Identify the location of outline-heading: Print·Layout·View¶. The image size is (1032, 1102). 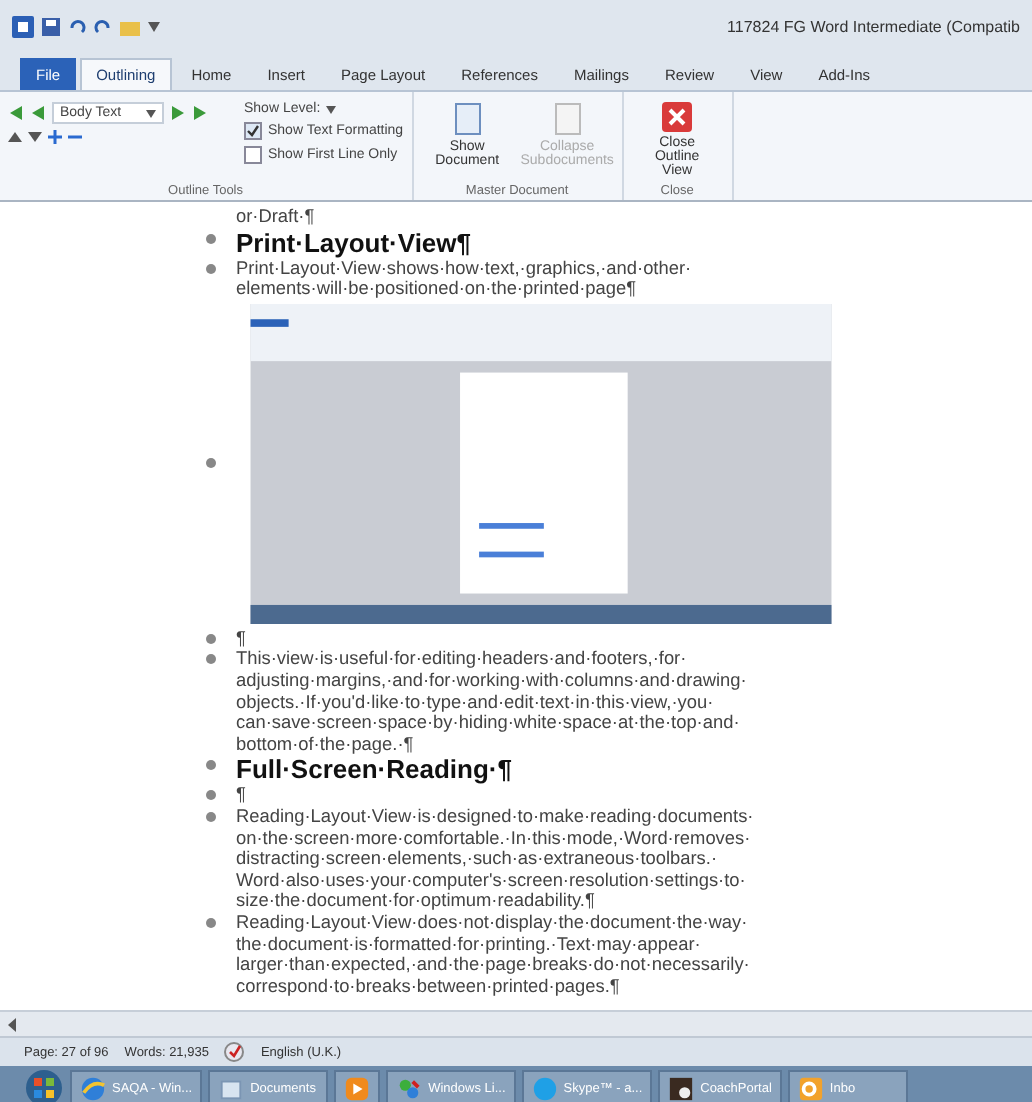
(354, 242).